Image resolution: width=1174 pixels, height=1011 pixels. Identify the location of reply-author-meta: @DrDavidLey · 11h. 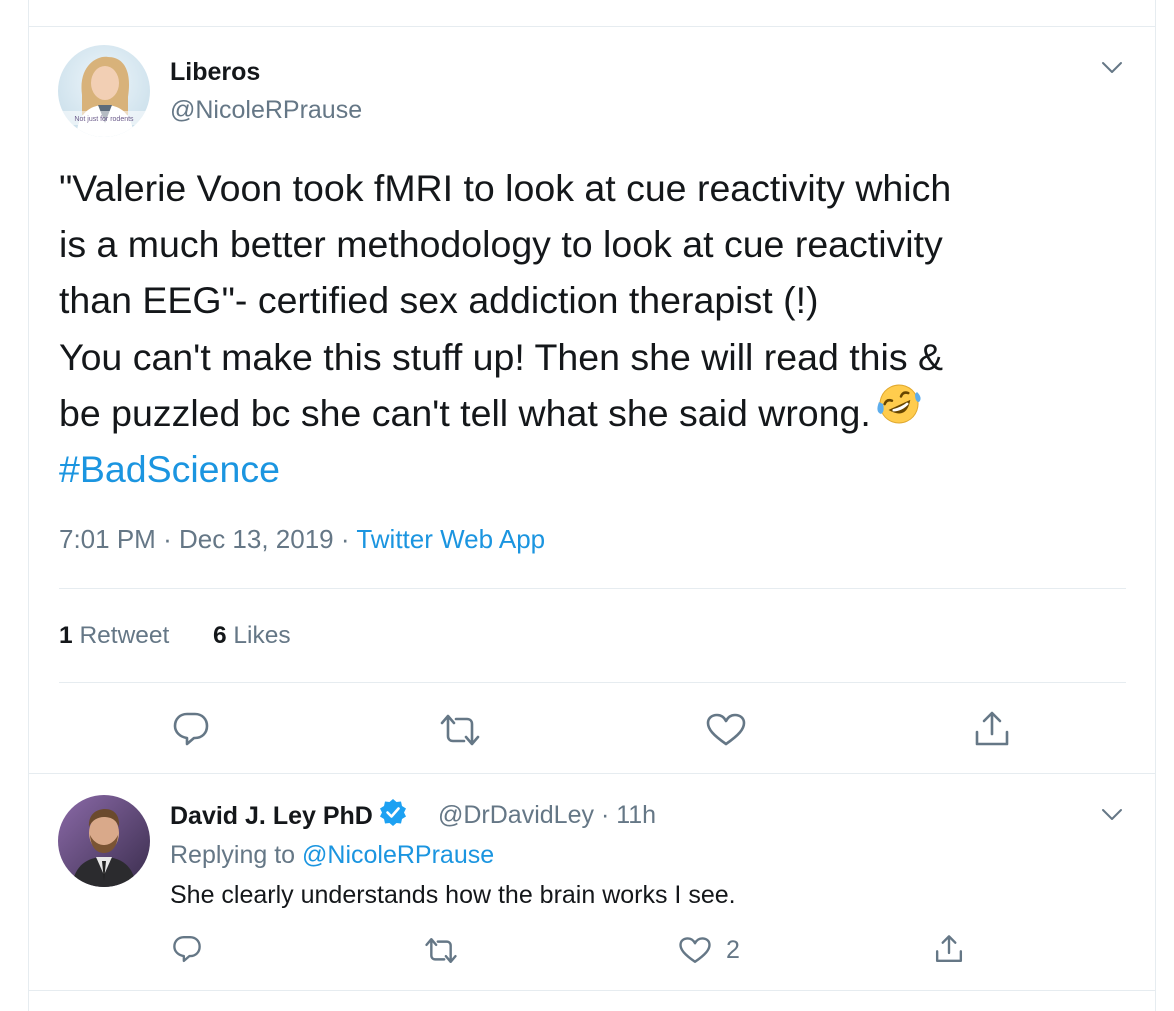
(547, 815).